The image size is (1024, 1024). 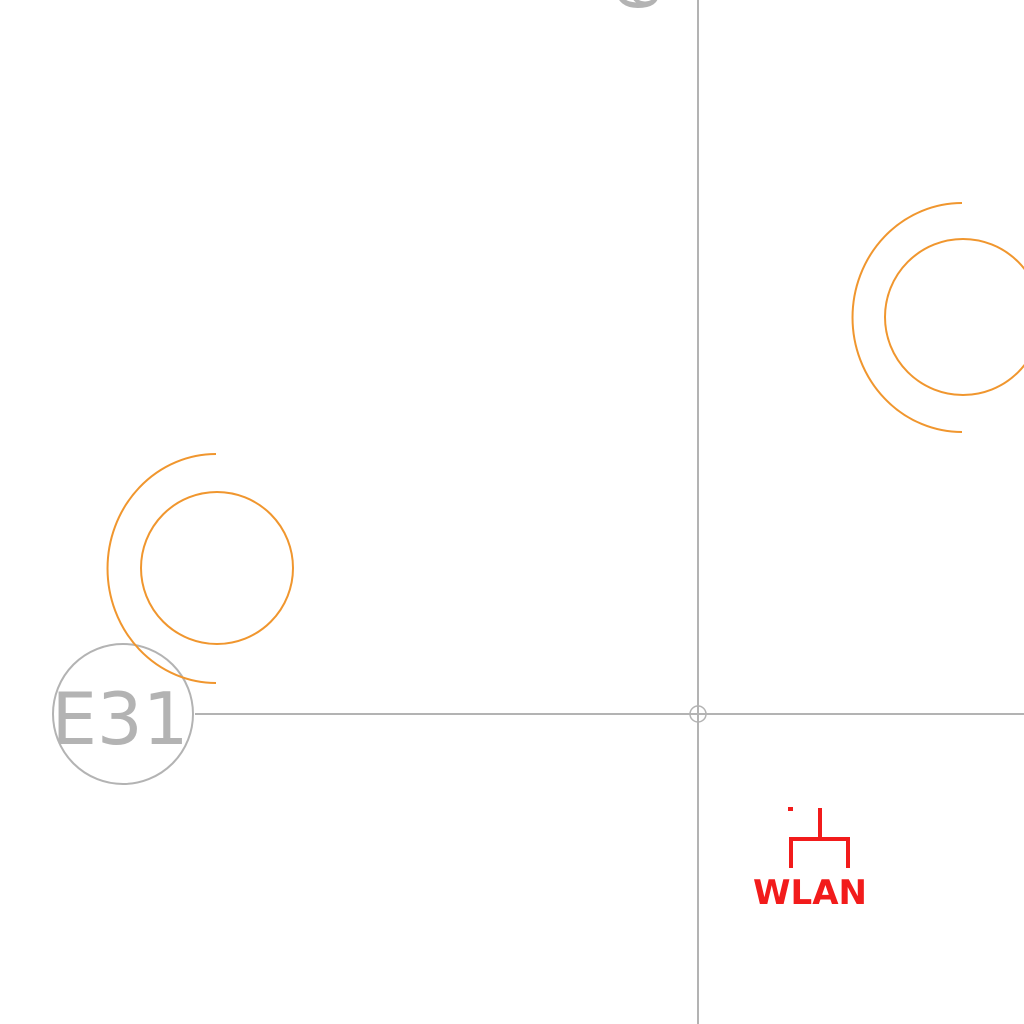 I want to click on wlan-access-point: WLAN, so click(x=810, y=860).